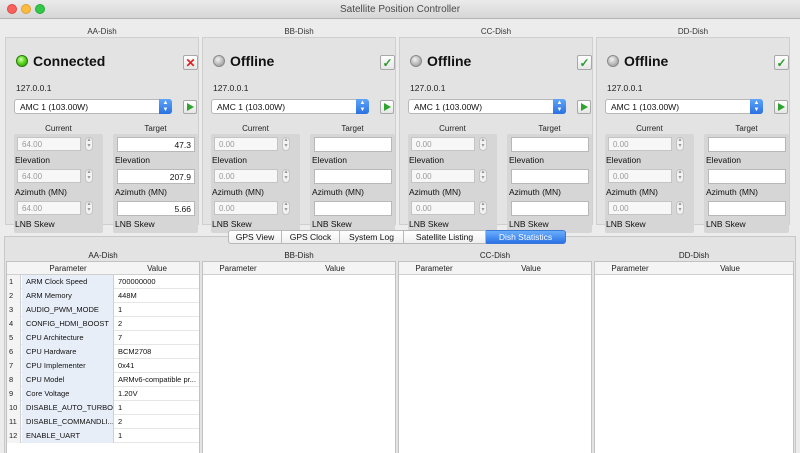 This screenshot has width=800, height=453. Describe the element at coordinates (299, 31) in the screenshot. I see `dish-name: BB-Dish` at that location.